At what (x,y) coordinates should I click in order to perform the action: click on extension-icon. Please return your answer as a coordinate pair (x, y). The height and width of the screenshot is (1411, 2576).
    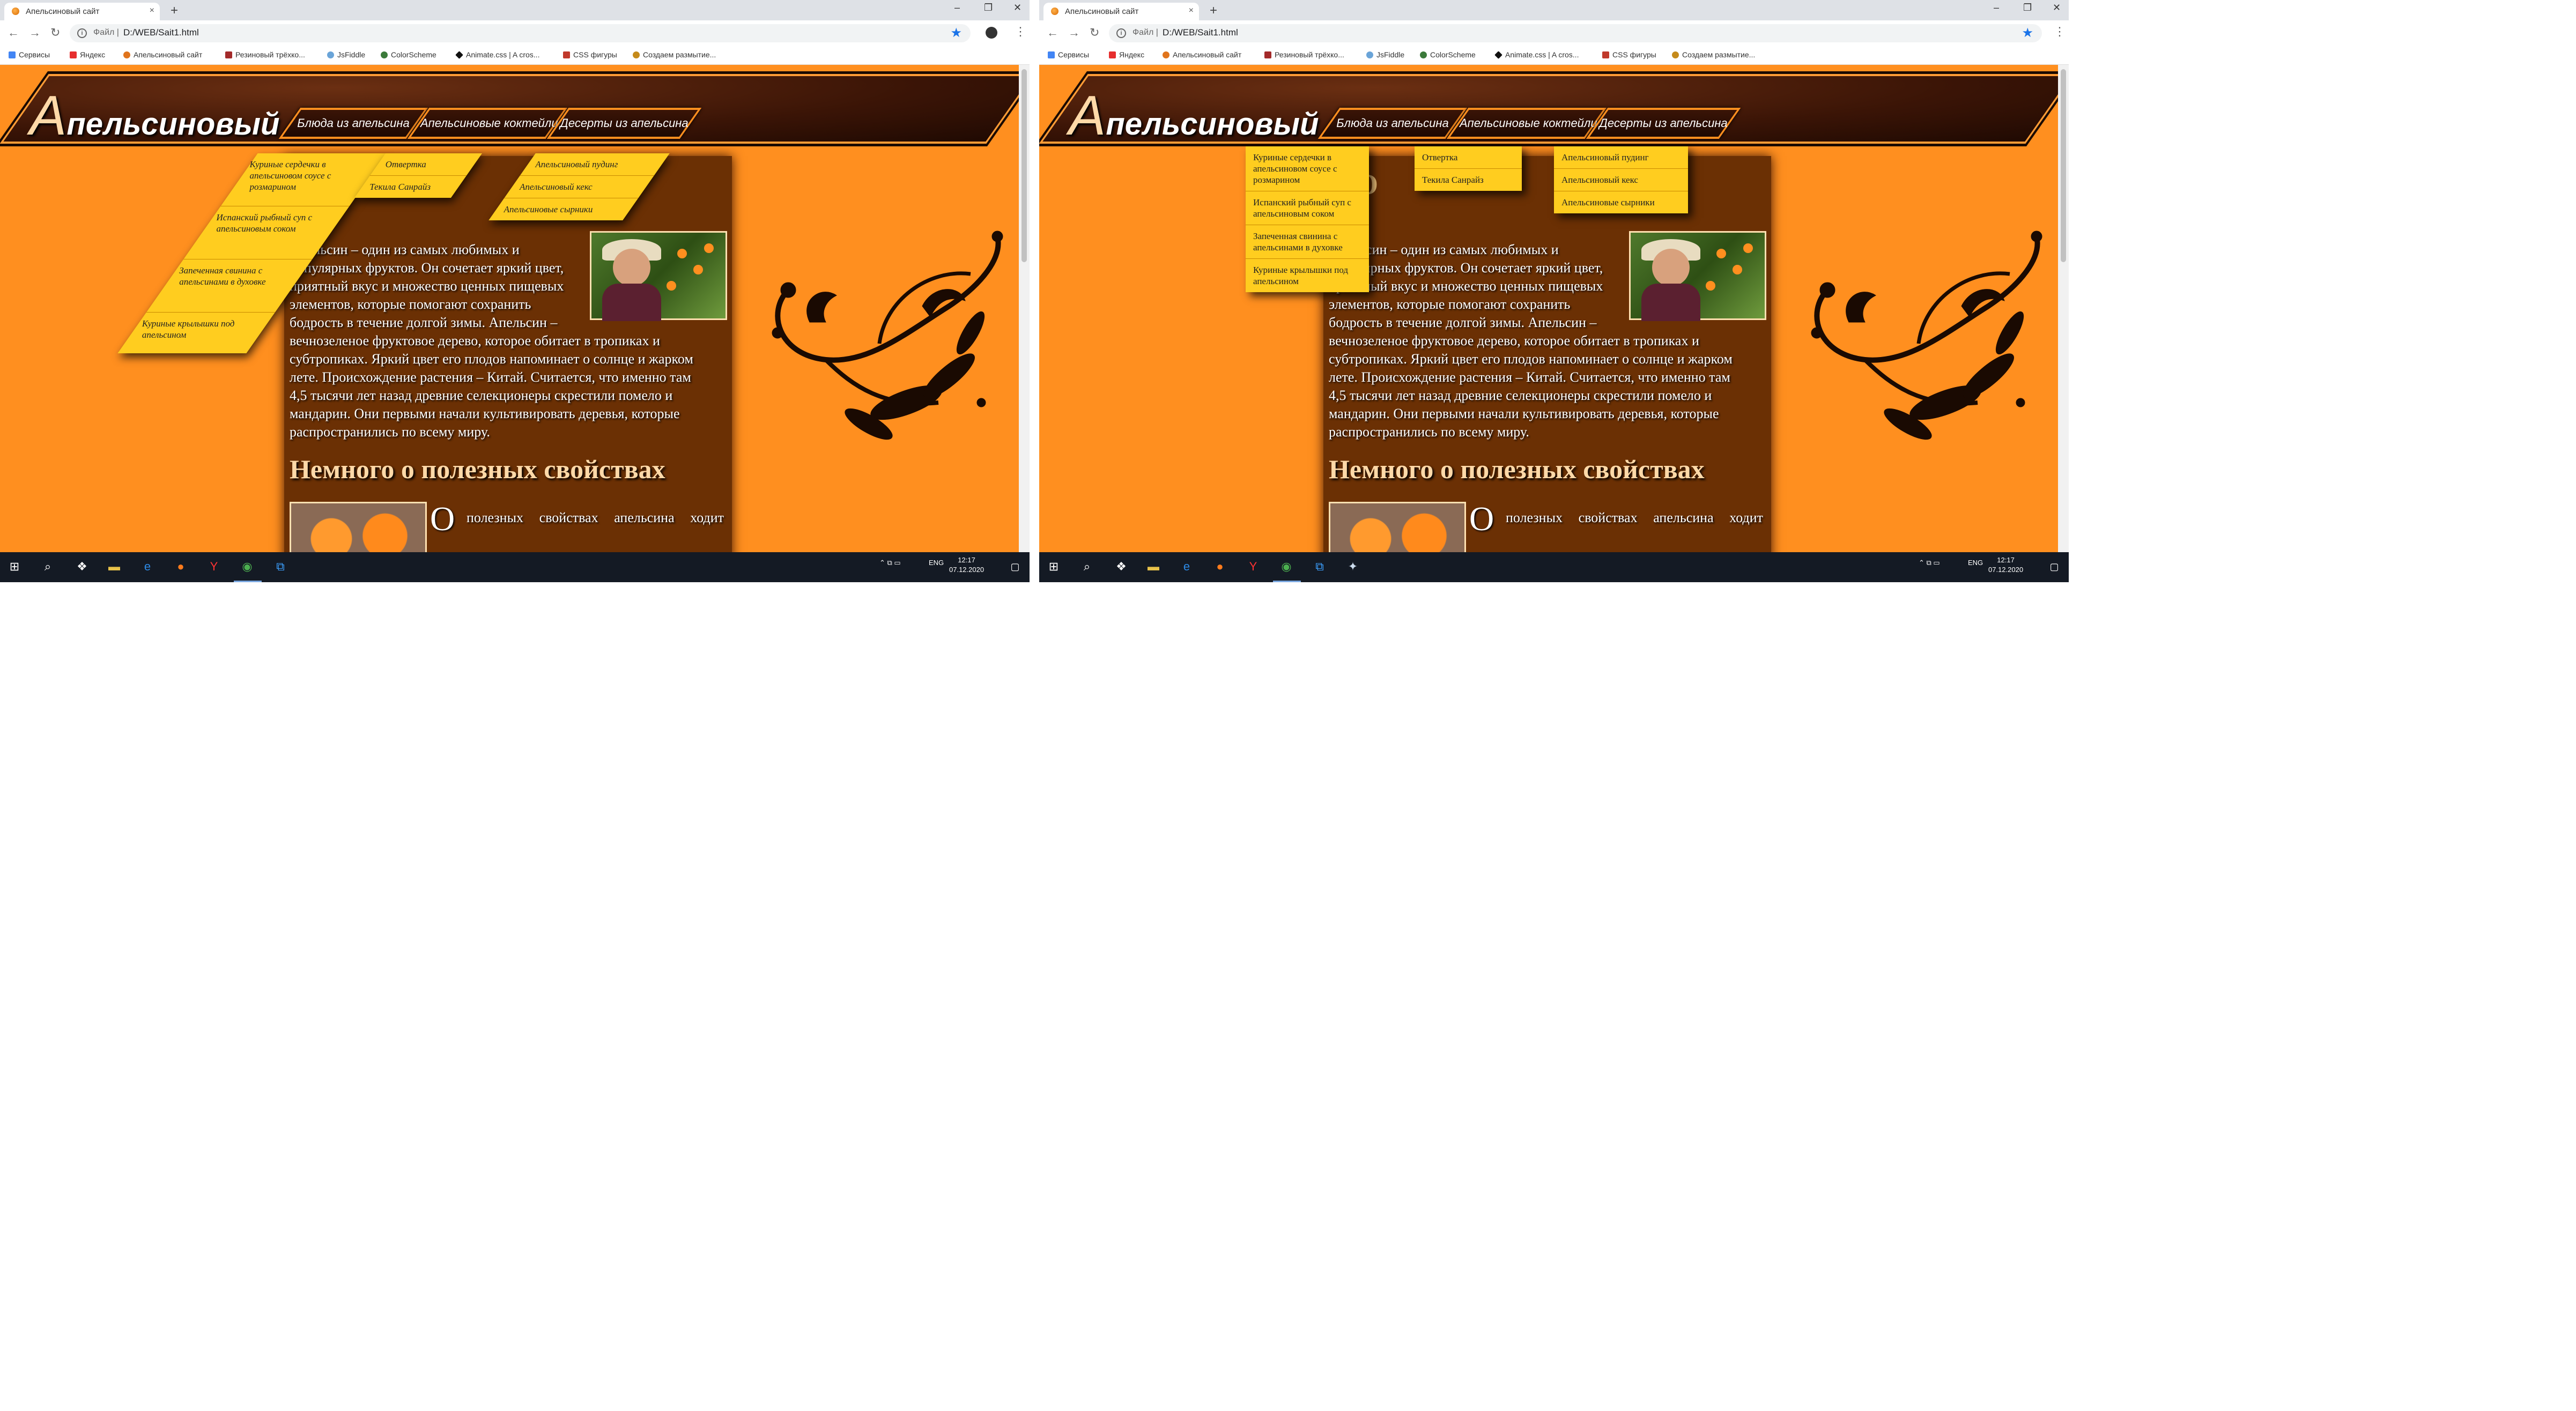
    Looking at the image, I should click on (991, 33).